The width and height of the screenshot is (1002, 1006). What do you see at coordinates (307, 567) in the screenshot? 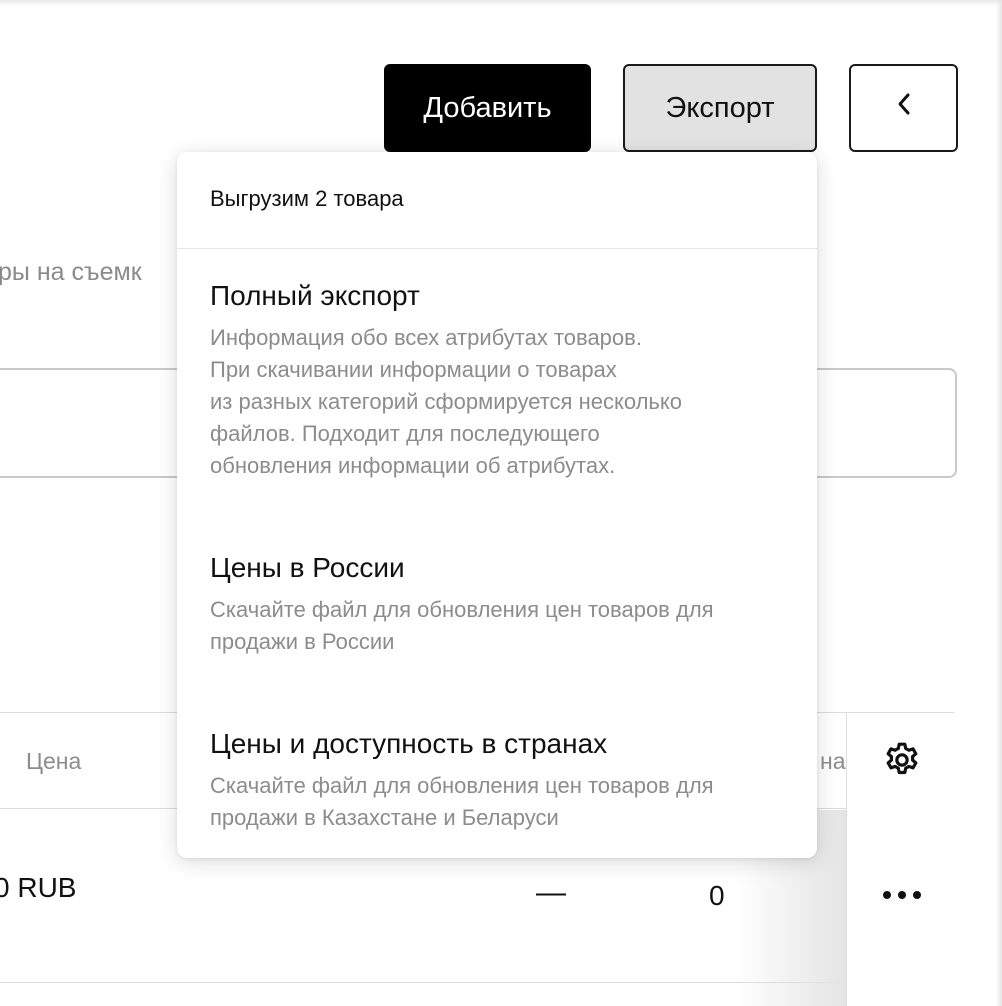
I see `menu-item-title: Цены в России` at bounding box center [307, 567].